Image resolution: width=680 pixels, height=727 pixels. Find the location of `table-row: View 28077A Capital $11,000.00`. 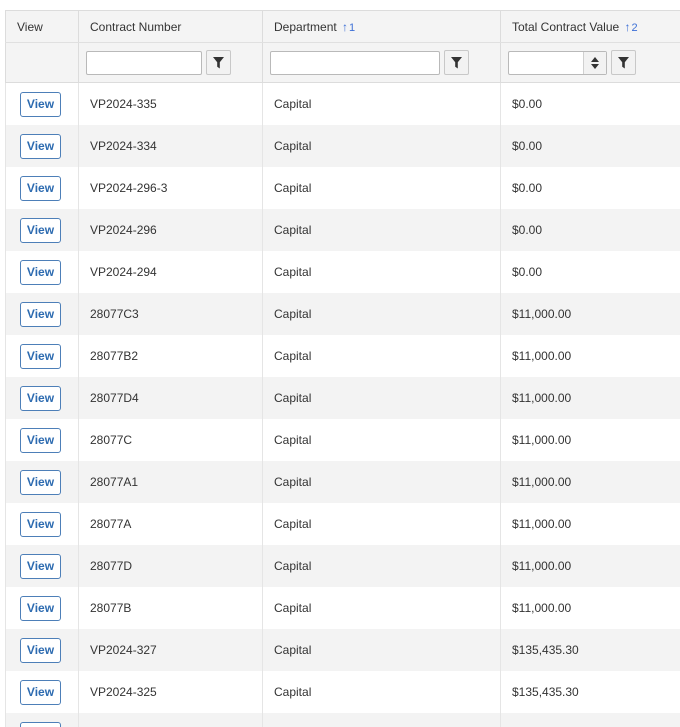

table-row: View 28077A Capital $11,000.00 is located at coordinates (342, 524).